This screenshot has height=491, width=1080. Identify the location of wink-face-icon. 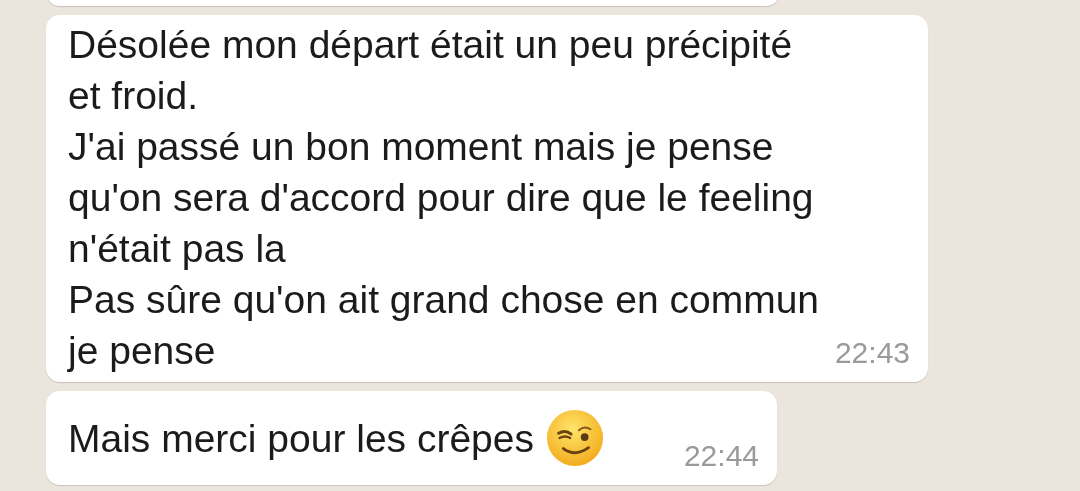
(575, 438).